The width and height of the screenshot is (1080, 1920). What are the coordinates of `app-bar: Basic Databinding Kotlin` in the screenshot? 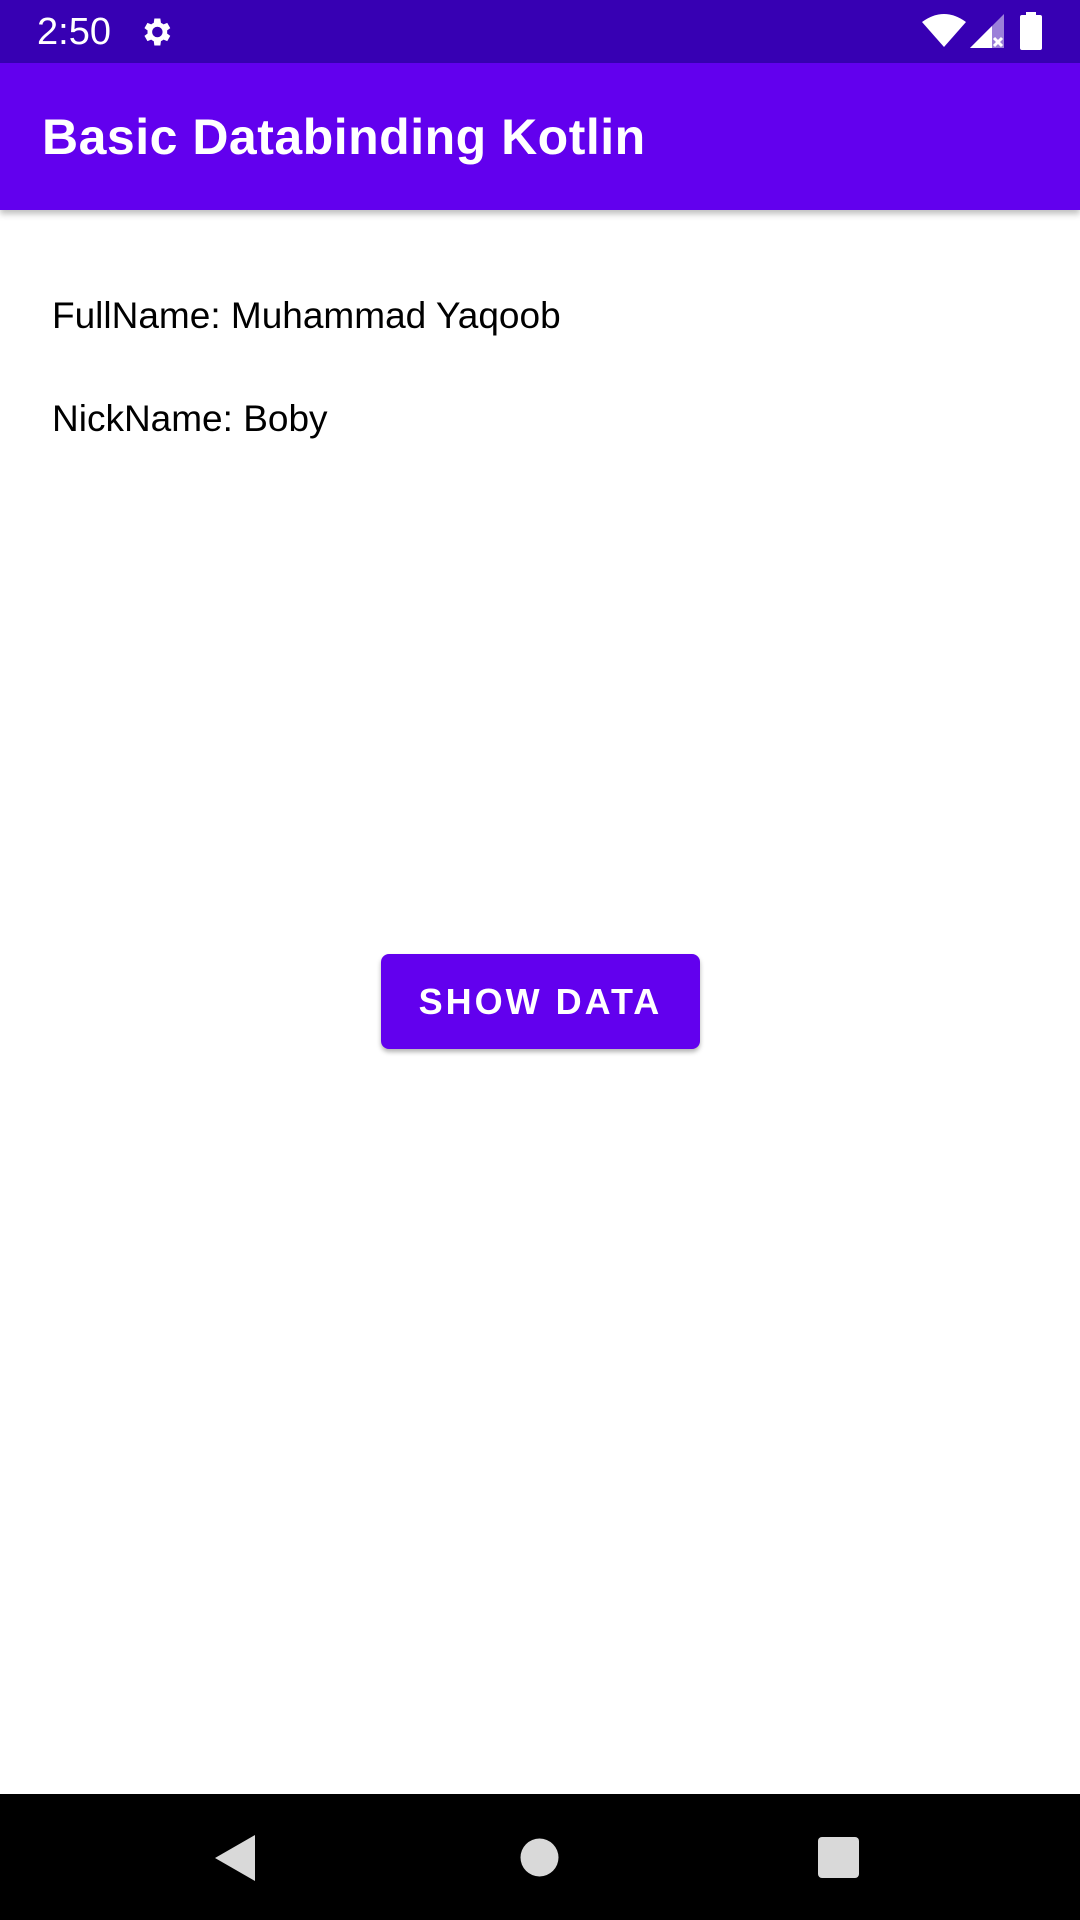 It's located at (540, 136).